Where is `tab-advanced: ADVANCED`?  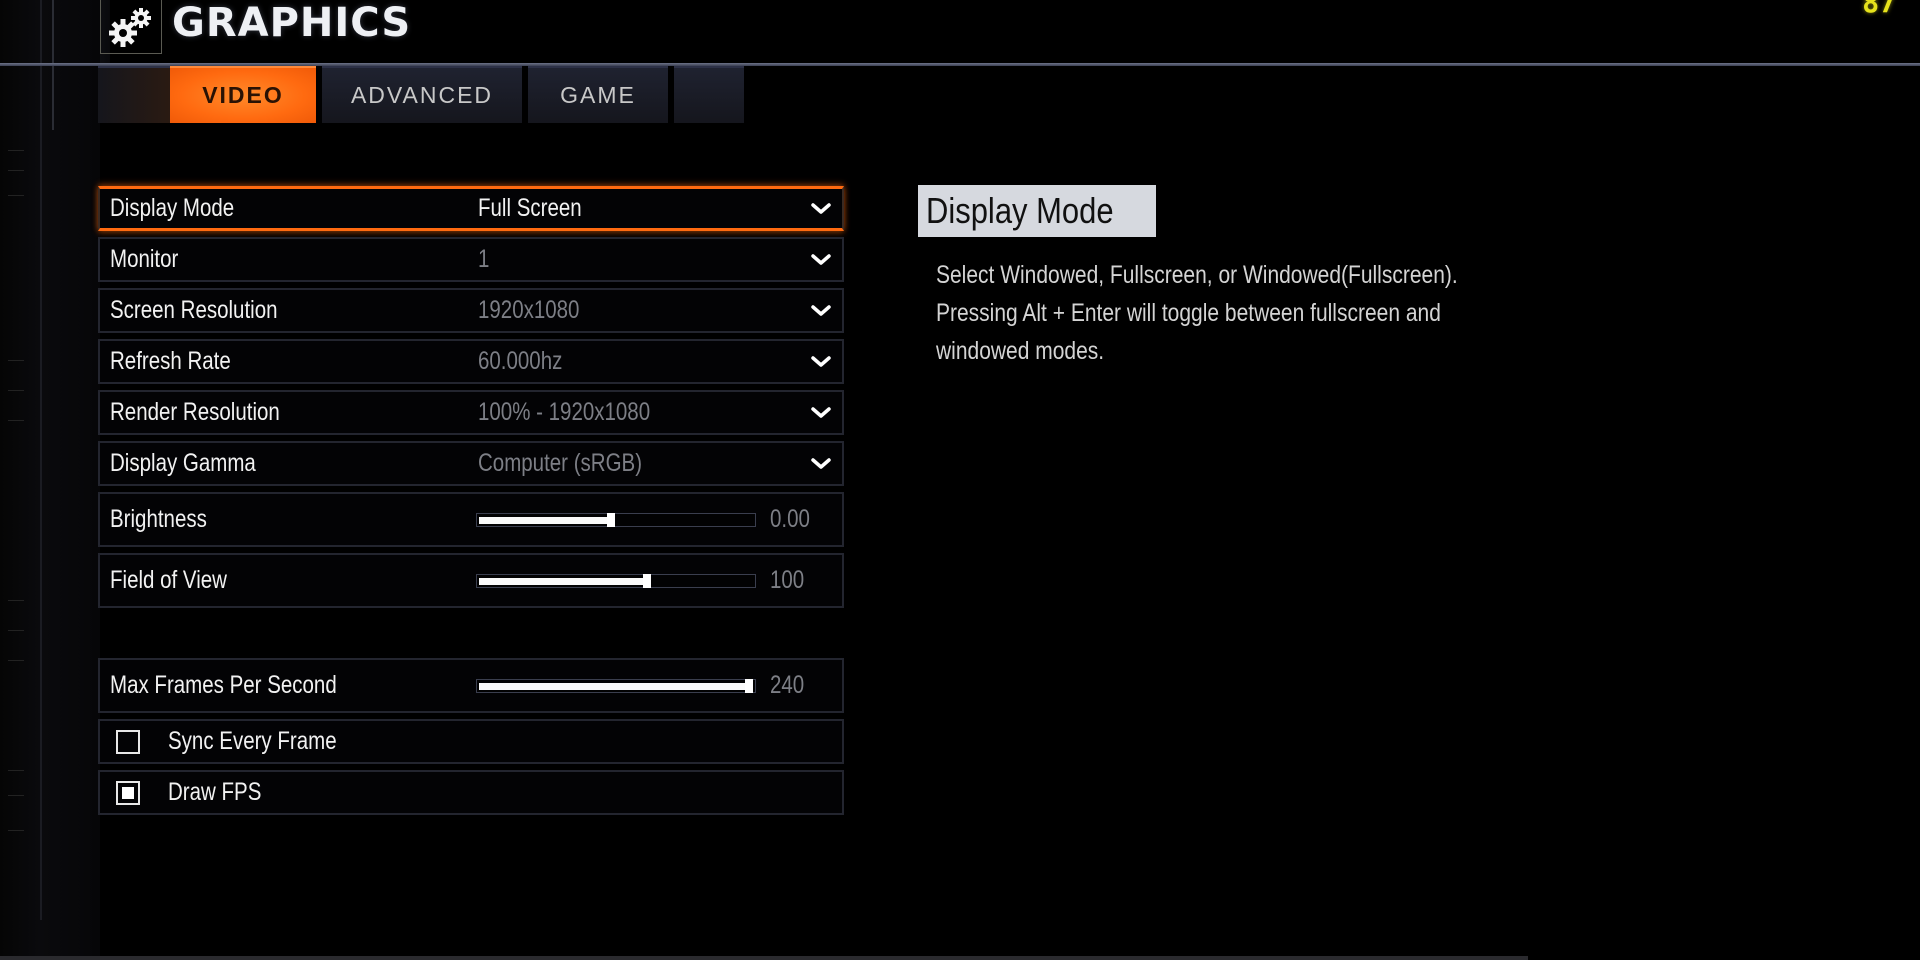 tab-advanced: ADVANCED is located at coordinates (422, 94).